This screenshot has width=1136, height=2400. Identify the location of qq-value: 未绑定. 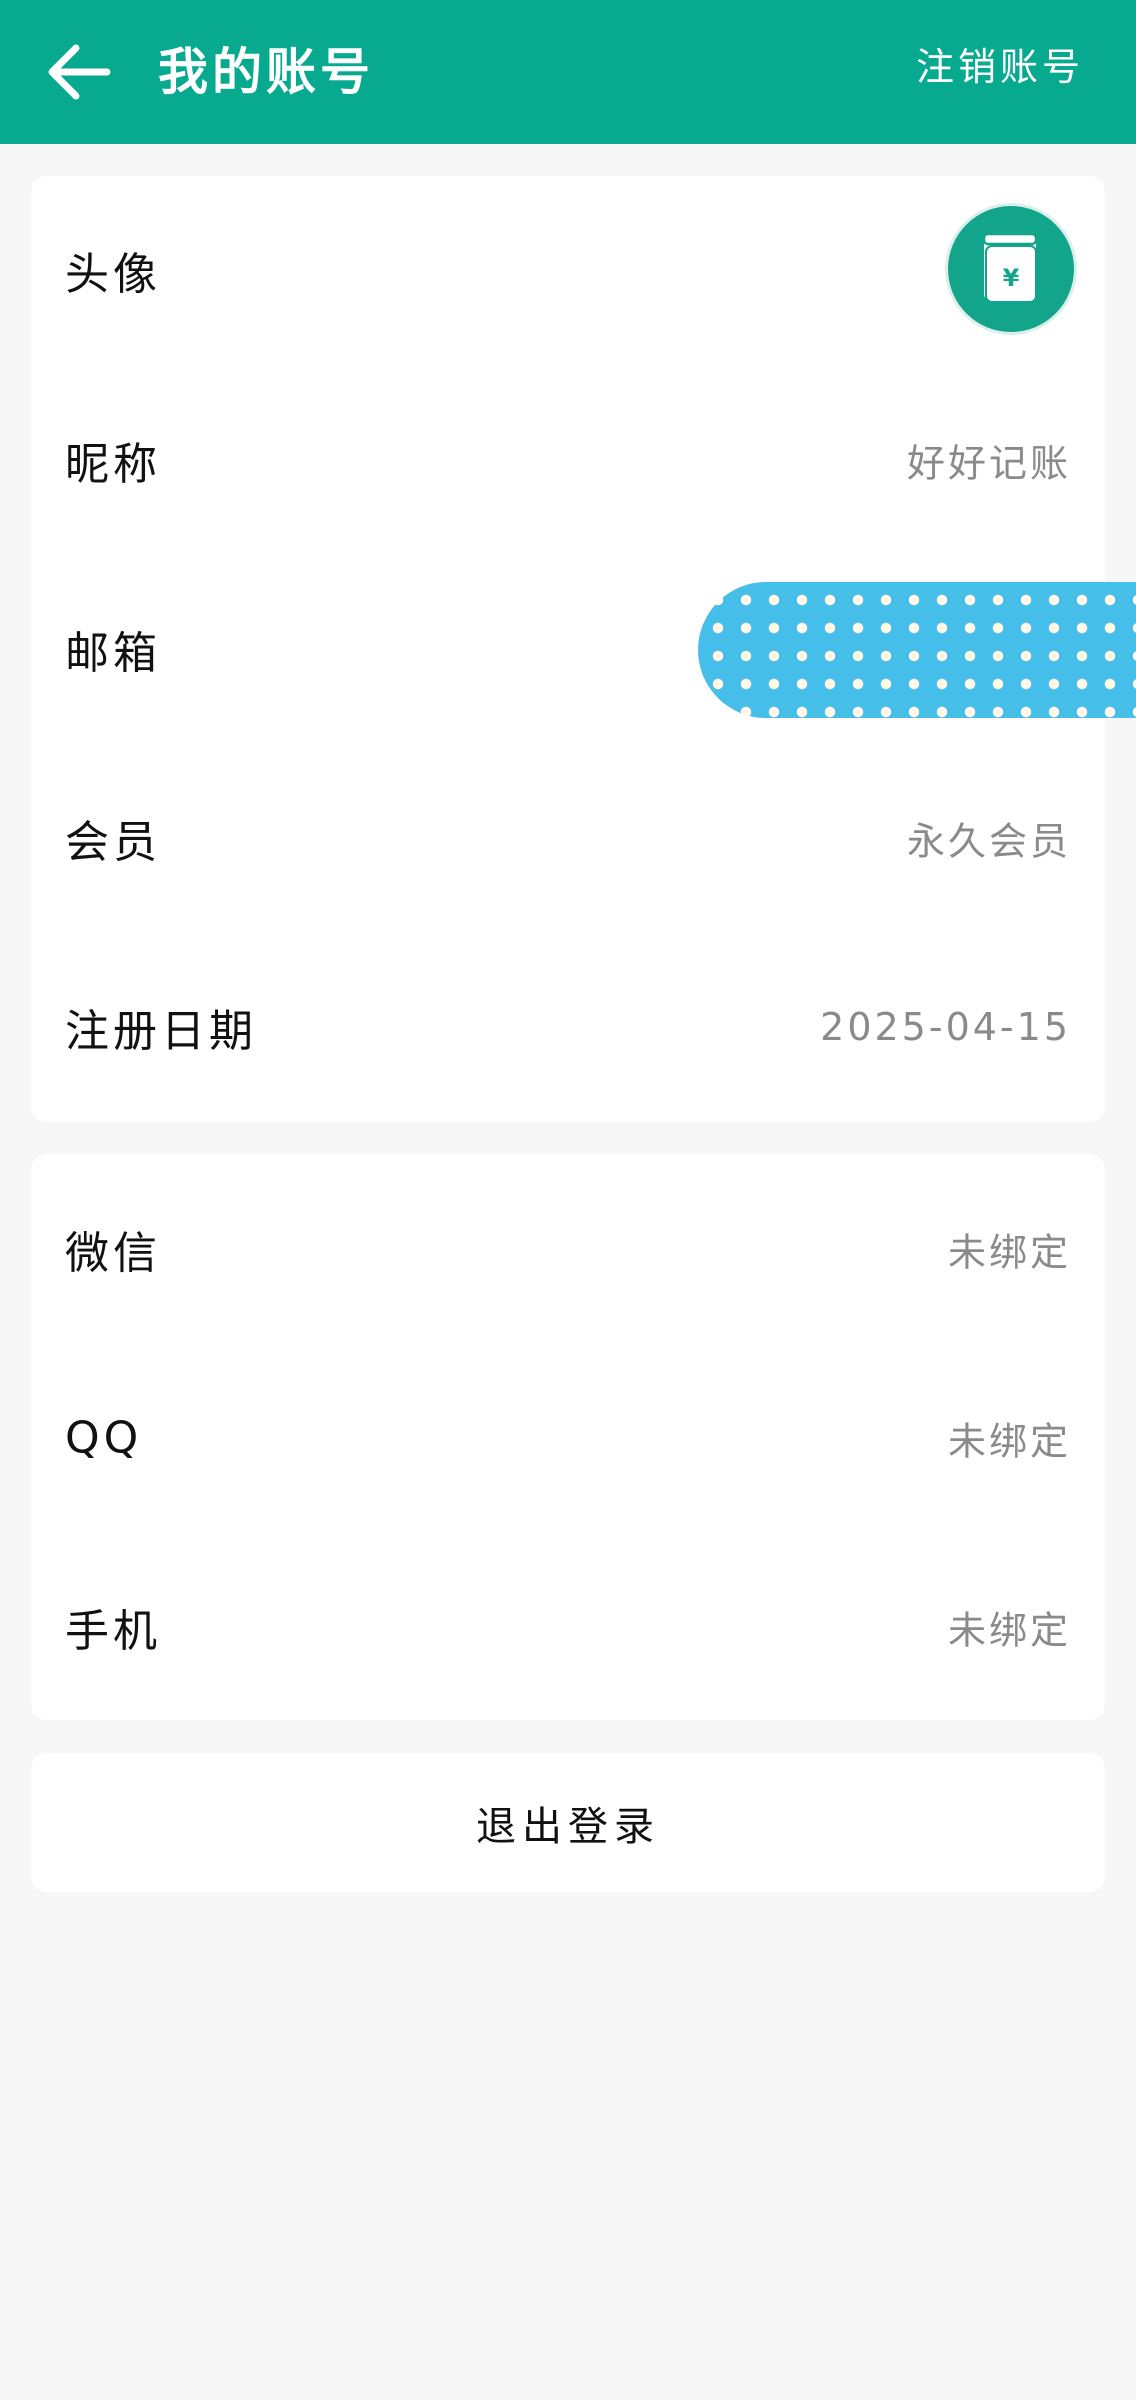
(1009, 1441).